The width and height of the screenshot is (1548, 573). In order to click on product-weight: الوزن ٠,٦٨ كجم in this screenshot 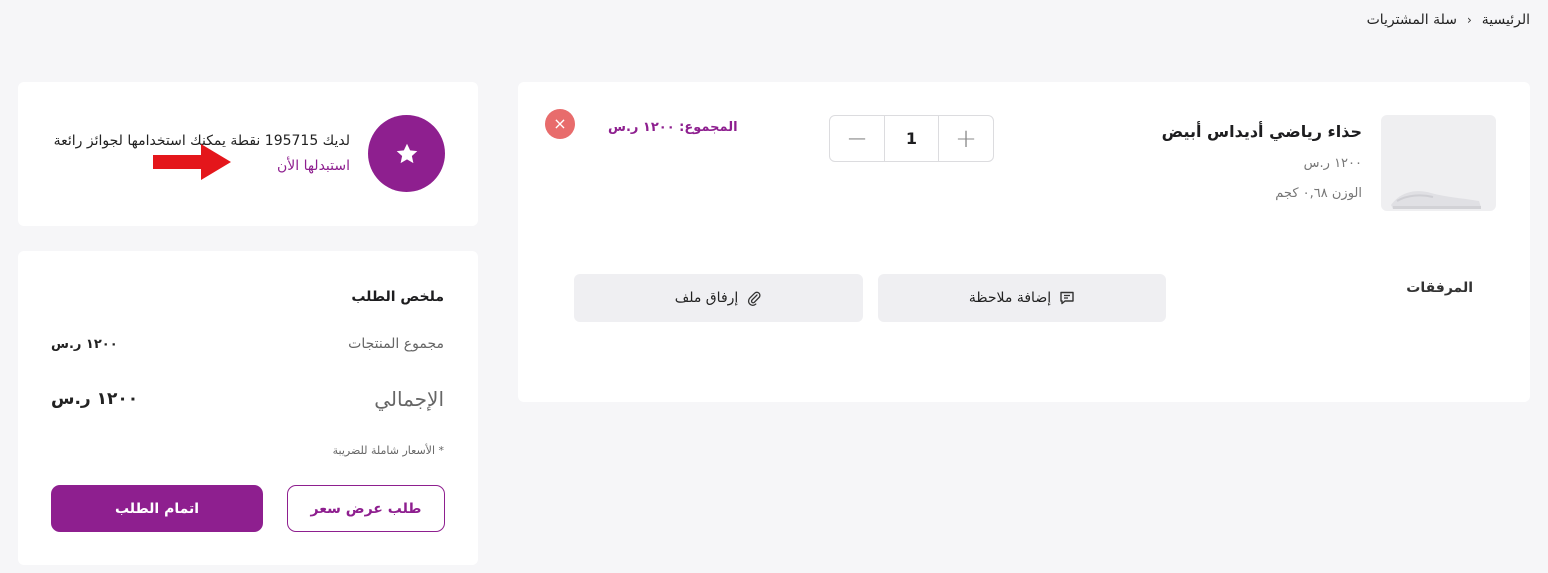, I will do `click(1318, 193)`.